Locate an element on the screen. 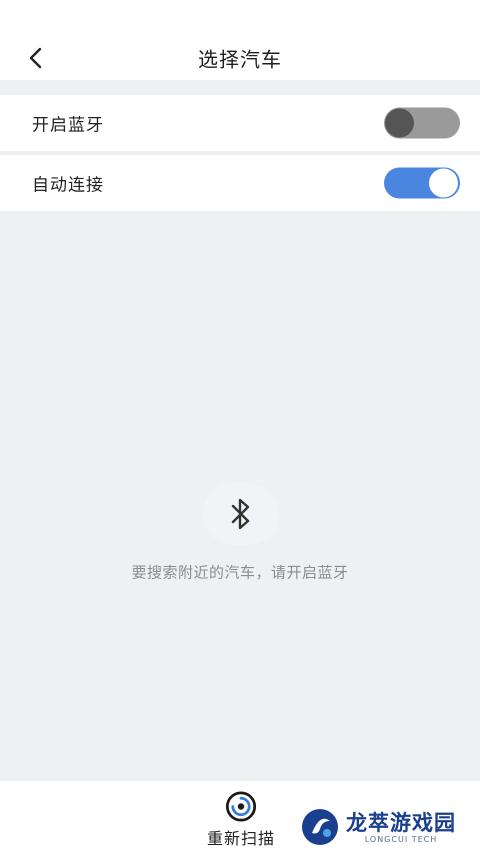 Image resolution: width=480 pixels, height=853 pixels. bluetooth-icon-bubble is located at coordinates (241, 514).